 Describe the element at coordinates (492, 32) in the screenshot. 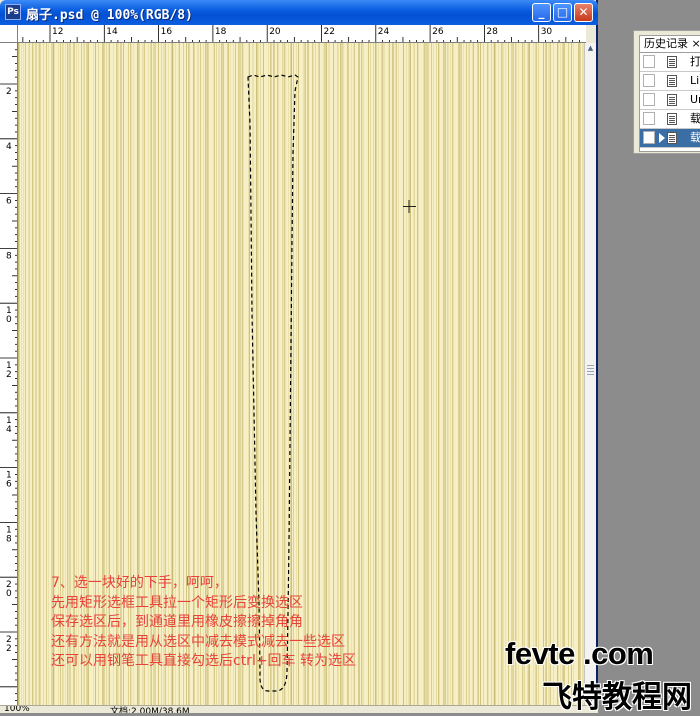

I see `ruler-label: 28` at that location.